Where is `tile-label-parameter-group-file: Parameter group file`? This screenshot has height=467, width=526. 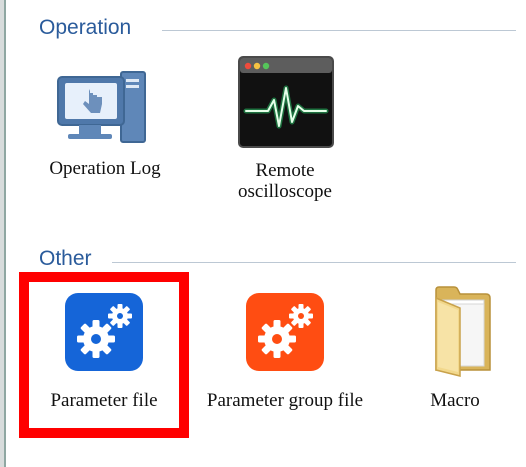
tile-label-parameter-group-file: Parameter group file is located at coordinates (285, 400).